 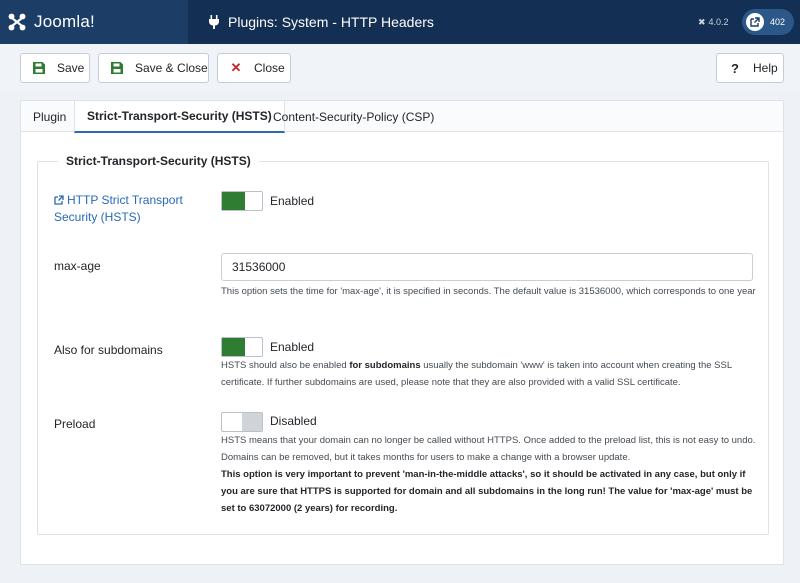 What do you see at coordinates (718, 22) in the screenshot?
I see `version-number: 4.0.2` at bounding box center [718, 22].